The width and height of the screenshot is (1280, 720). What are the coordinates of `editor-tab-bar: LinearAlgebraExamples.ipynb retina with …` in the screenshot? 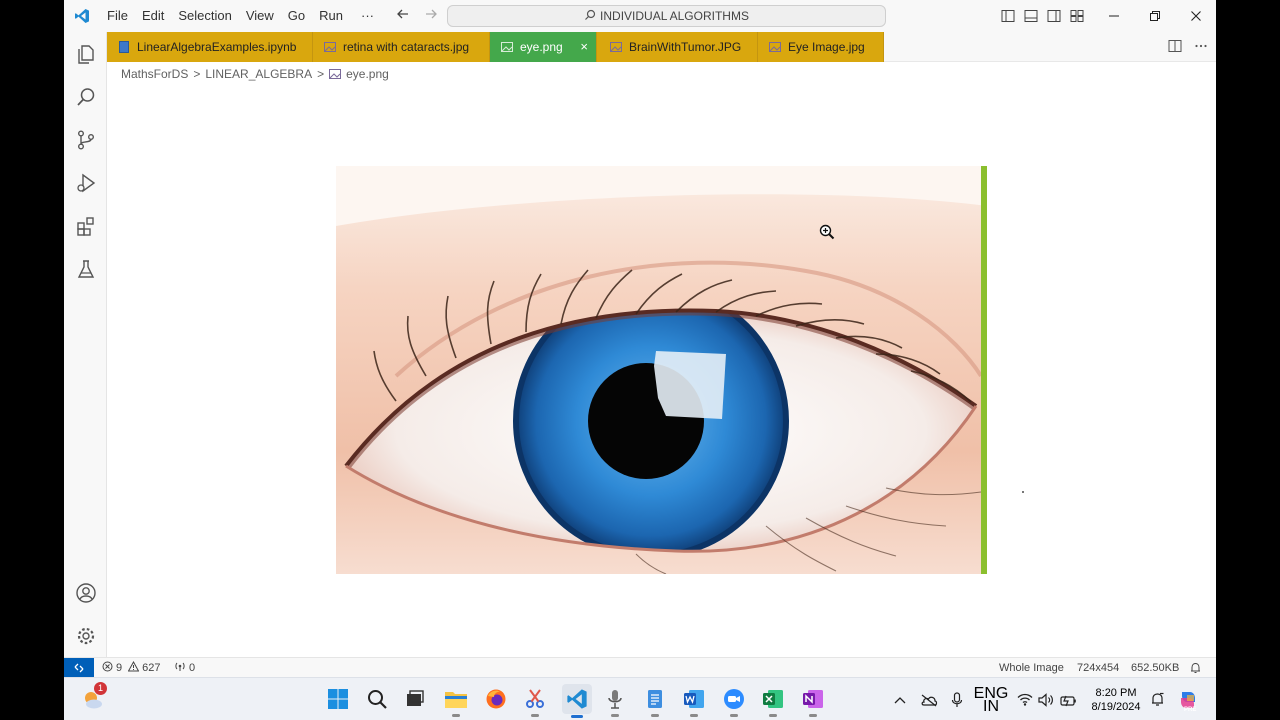 It's located at (661, 47).